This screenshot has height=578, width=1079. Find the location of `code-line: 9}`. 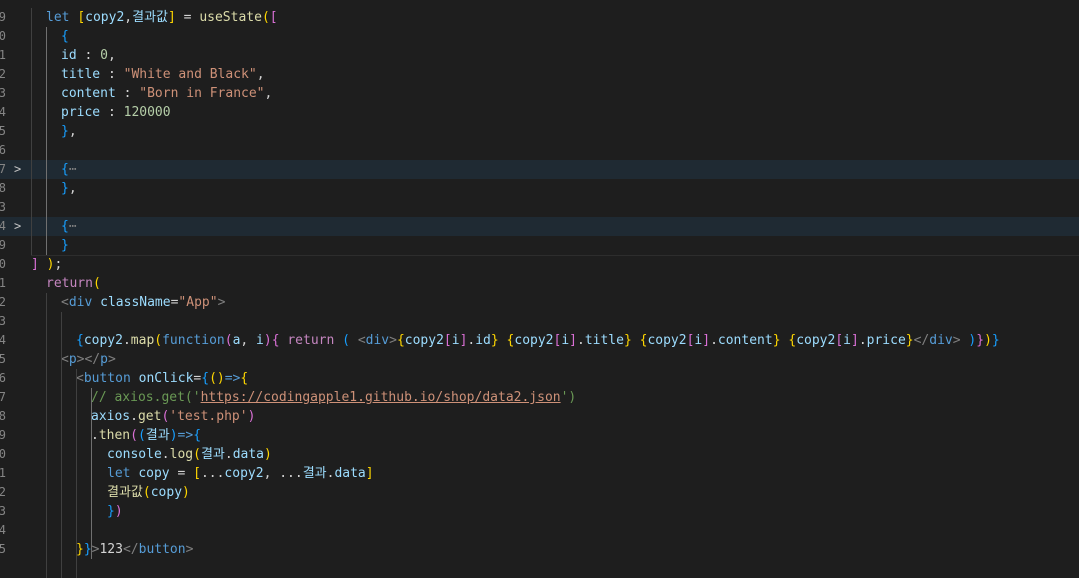

code-line: 9} is located at coordinates (539, 245).